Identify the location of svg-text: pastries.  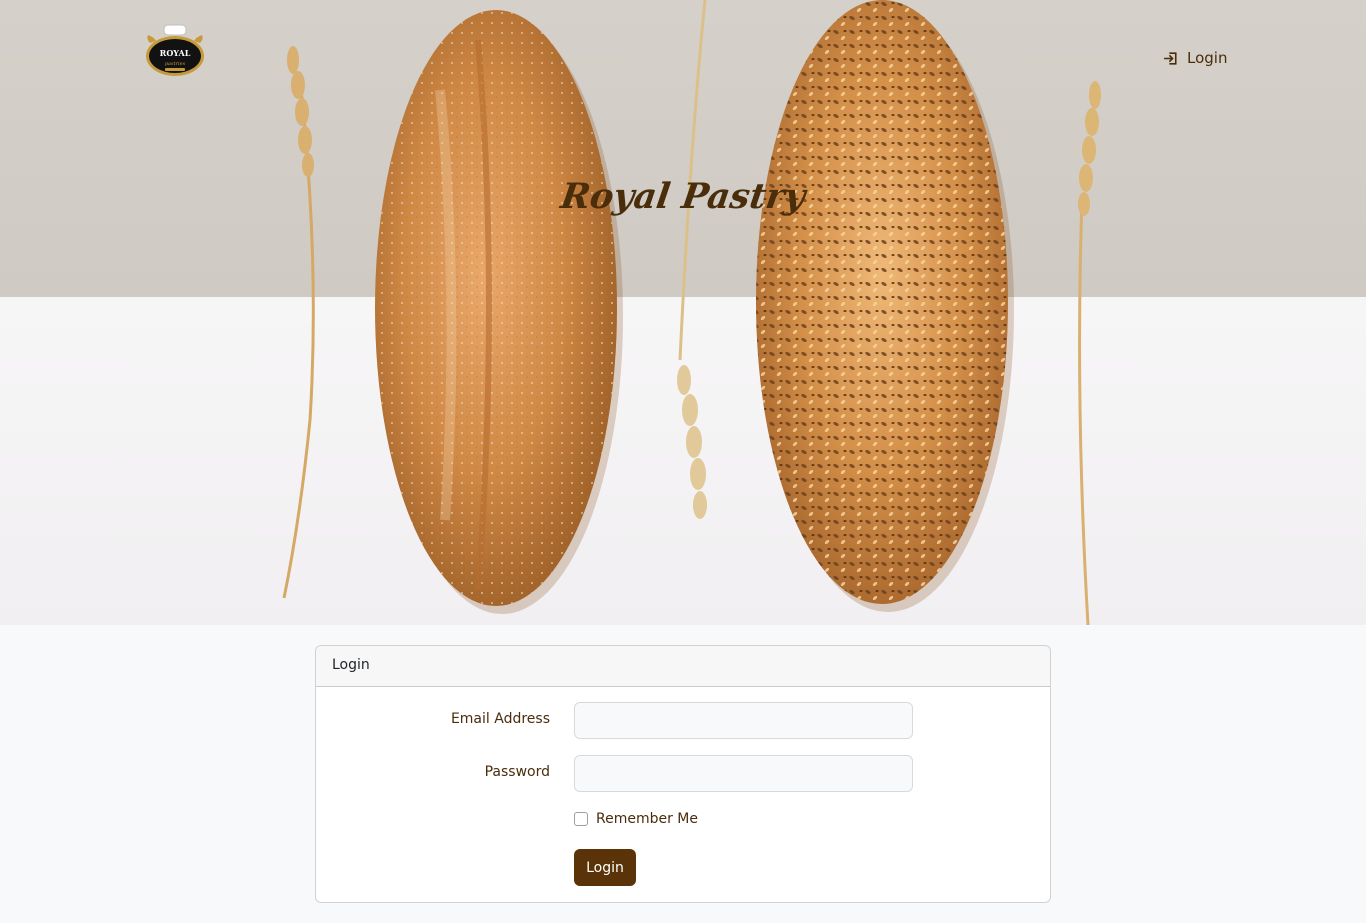
(175, 64).